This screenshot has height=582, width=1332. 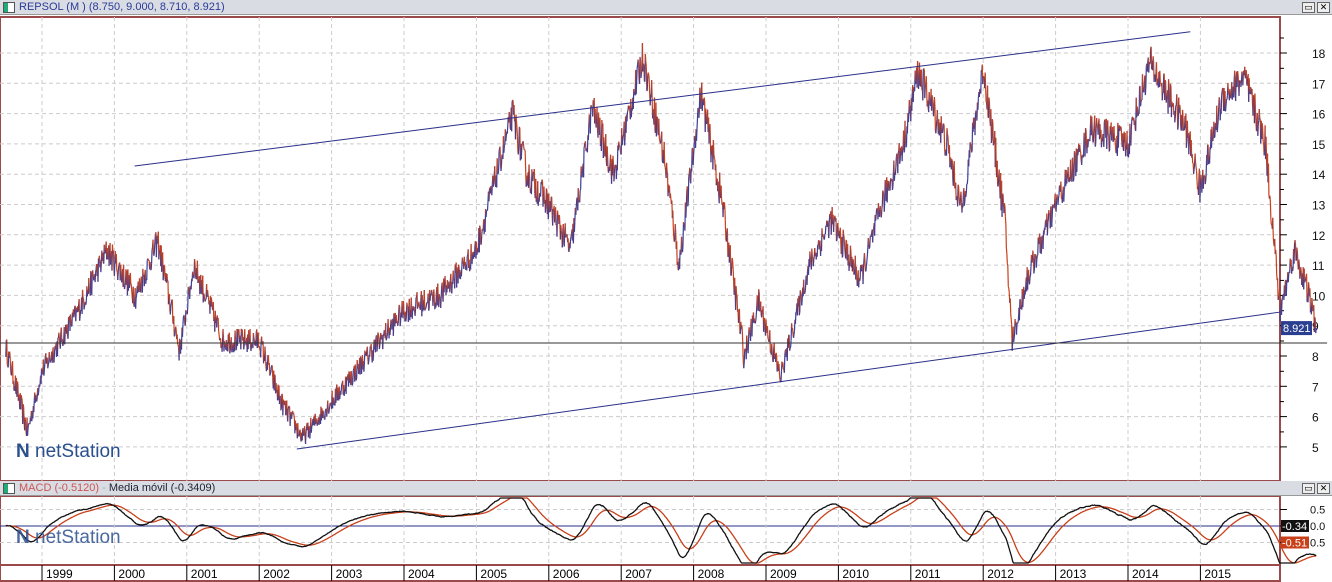 I want to click on y-tick-label: 6, so click(x=1315, y=418).